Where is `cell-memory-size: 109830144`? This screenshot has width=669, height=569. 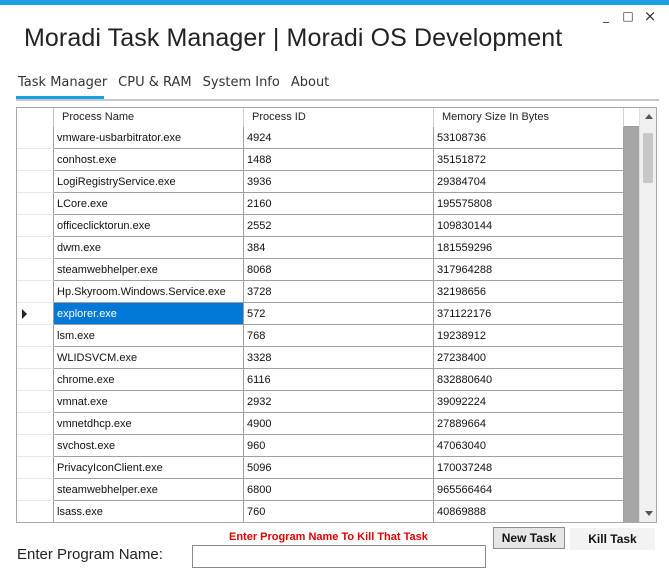 cell-memory-size: 109830144 is located at coordinates (529, 226).